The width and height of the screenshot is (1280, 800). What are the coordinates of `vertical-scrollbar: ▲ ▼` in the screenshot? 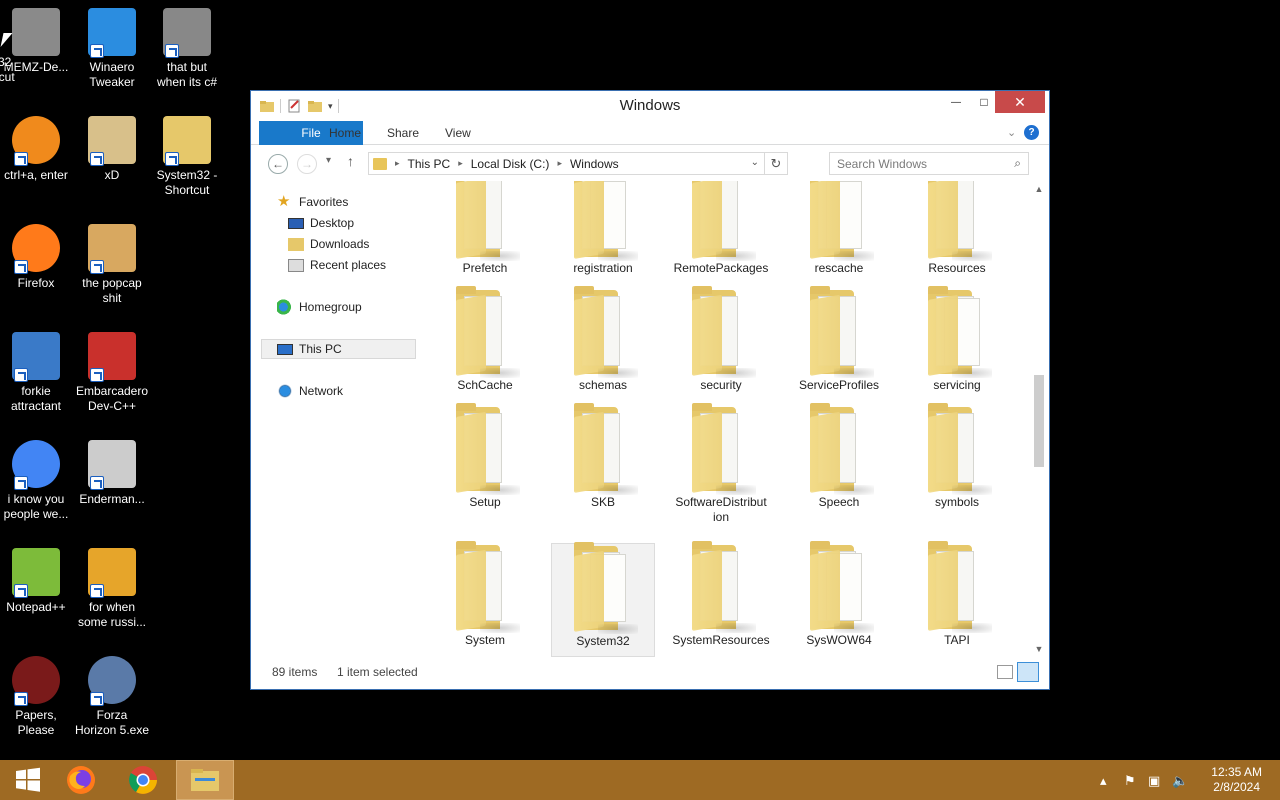 It's located at (1039, 419).